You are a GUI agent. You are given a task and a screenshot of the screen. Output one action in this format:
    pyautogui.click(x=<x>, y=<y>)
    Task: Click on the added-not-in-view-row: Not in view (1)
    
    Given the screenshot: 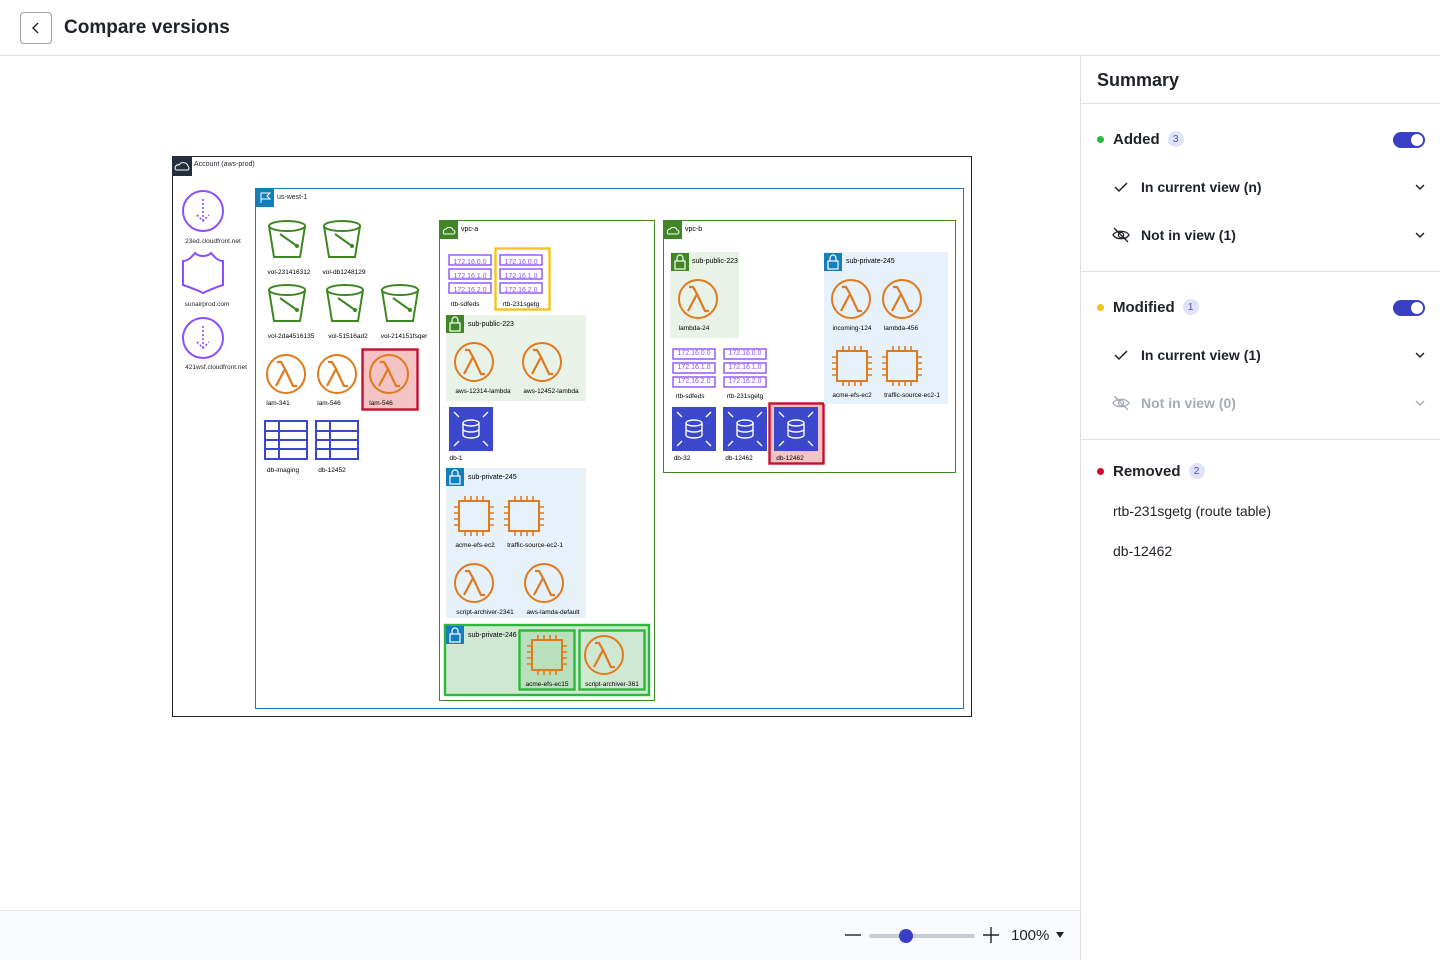 What is the action you would take?
    pyautogui.click(x=1269, y=235)
    